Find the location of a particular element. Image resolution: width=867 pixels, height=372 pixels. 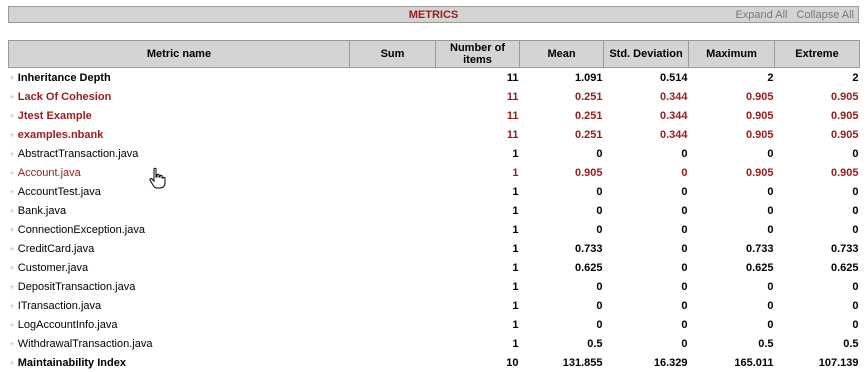

table-row: +Account.java10.90500.9050.905 is located at coordinates (434, 172).